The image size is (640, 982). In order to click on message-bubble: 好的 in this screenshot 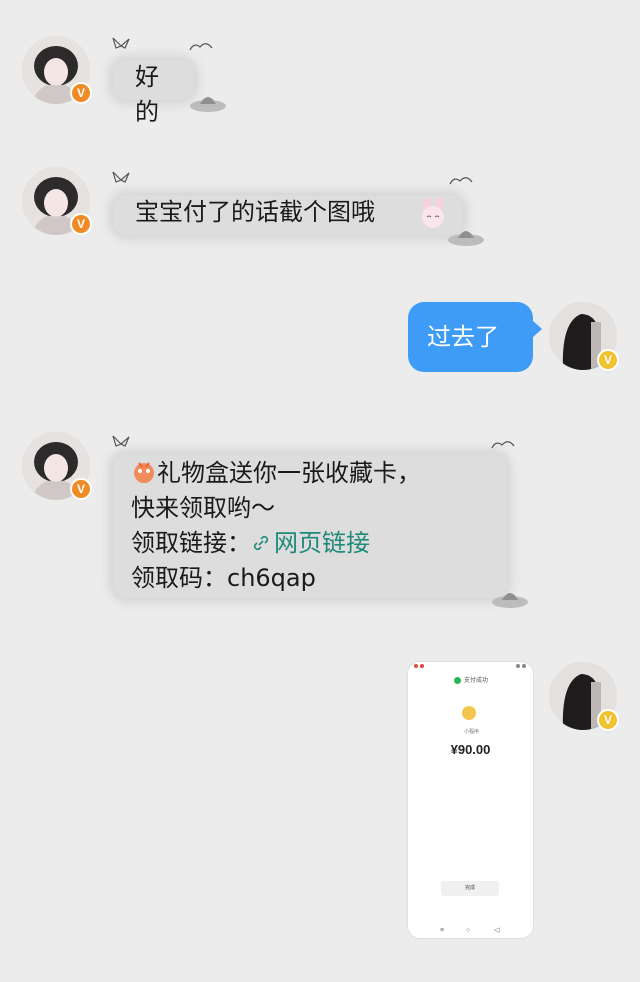, I will do `click(153, 93)`.